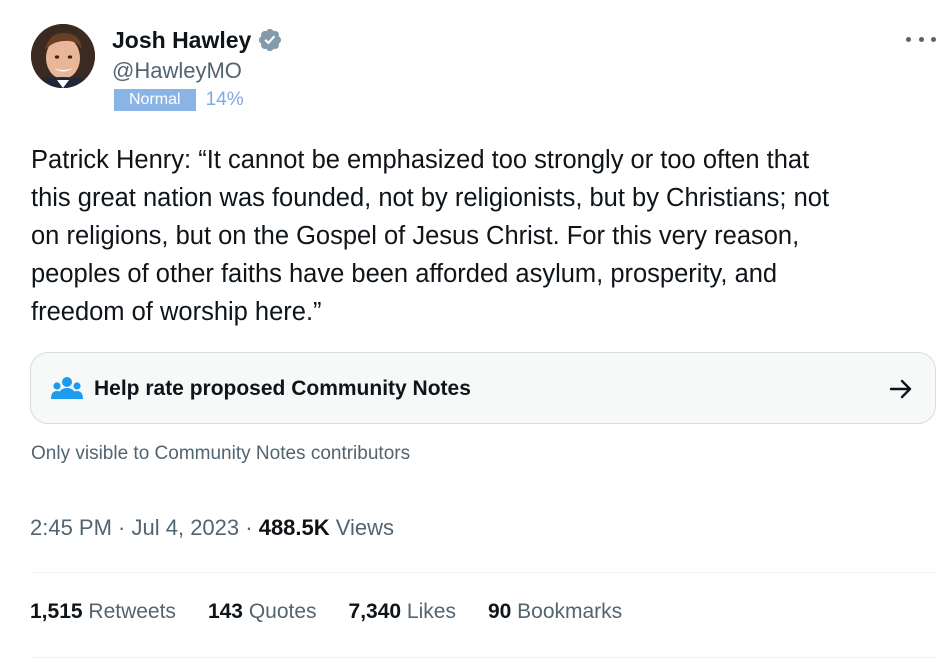  I want to click on retweets-stat: 1,515 Retweets, so click(103, 612).